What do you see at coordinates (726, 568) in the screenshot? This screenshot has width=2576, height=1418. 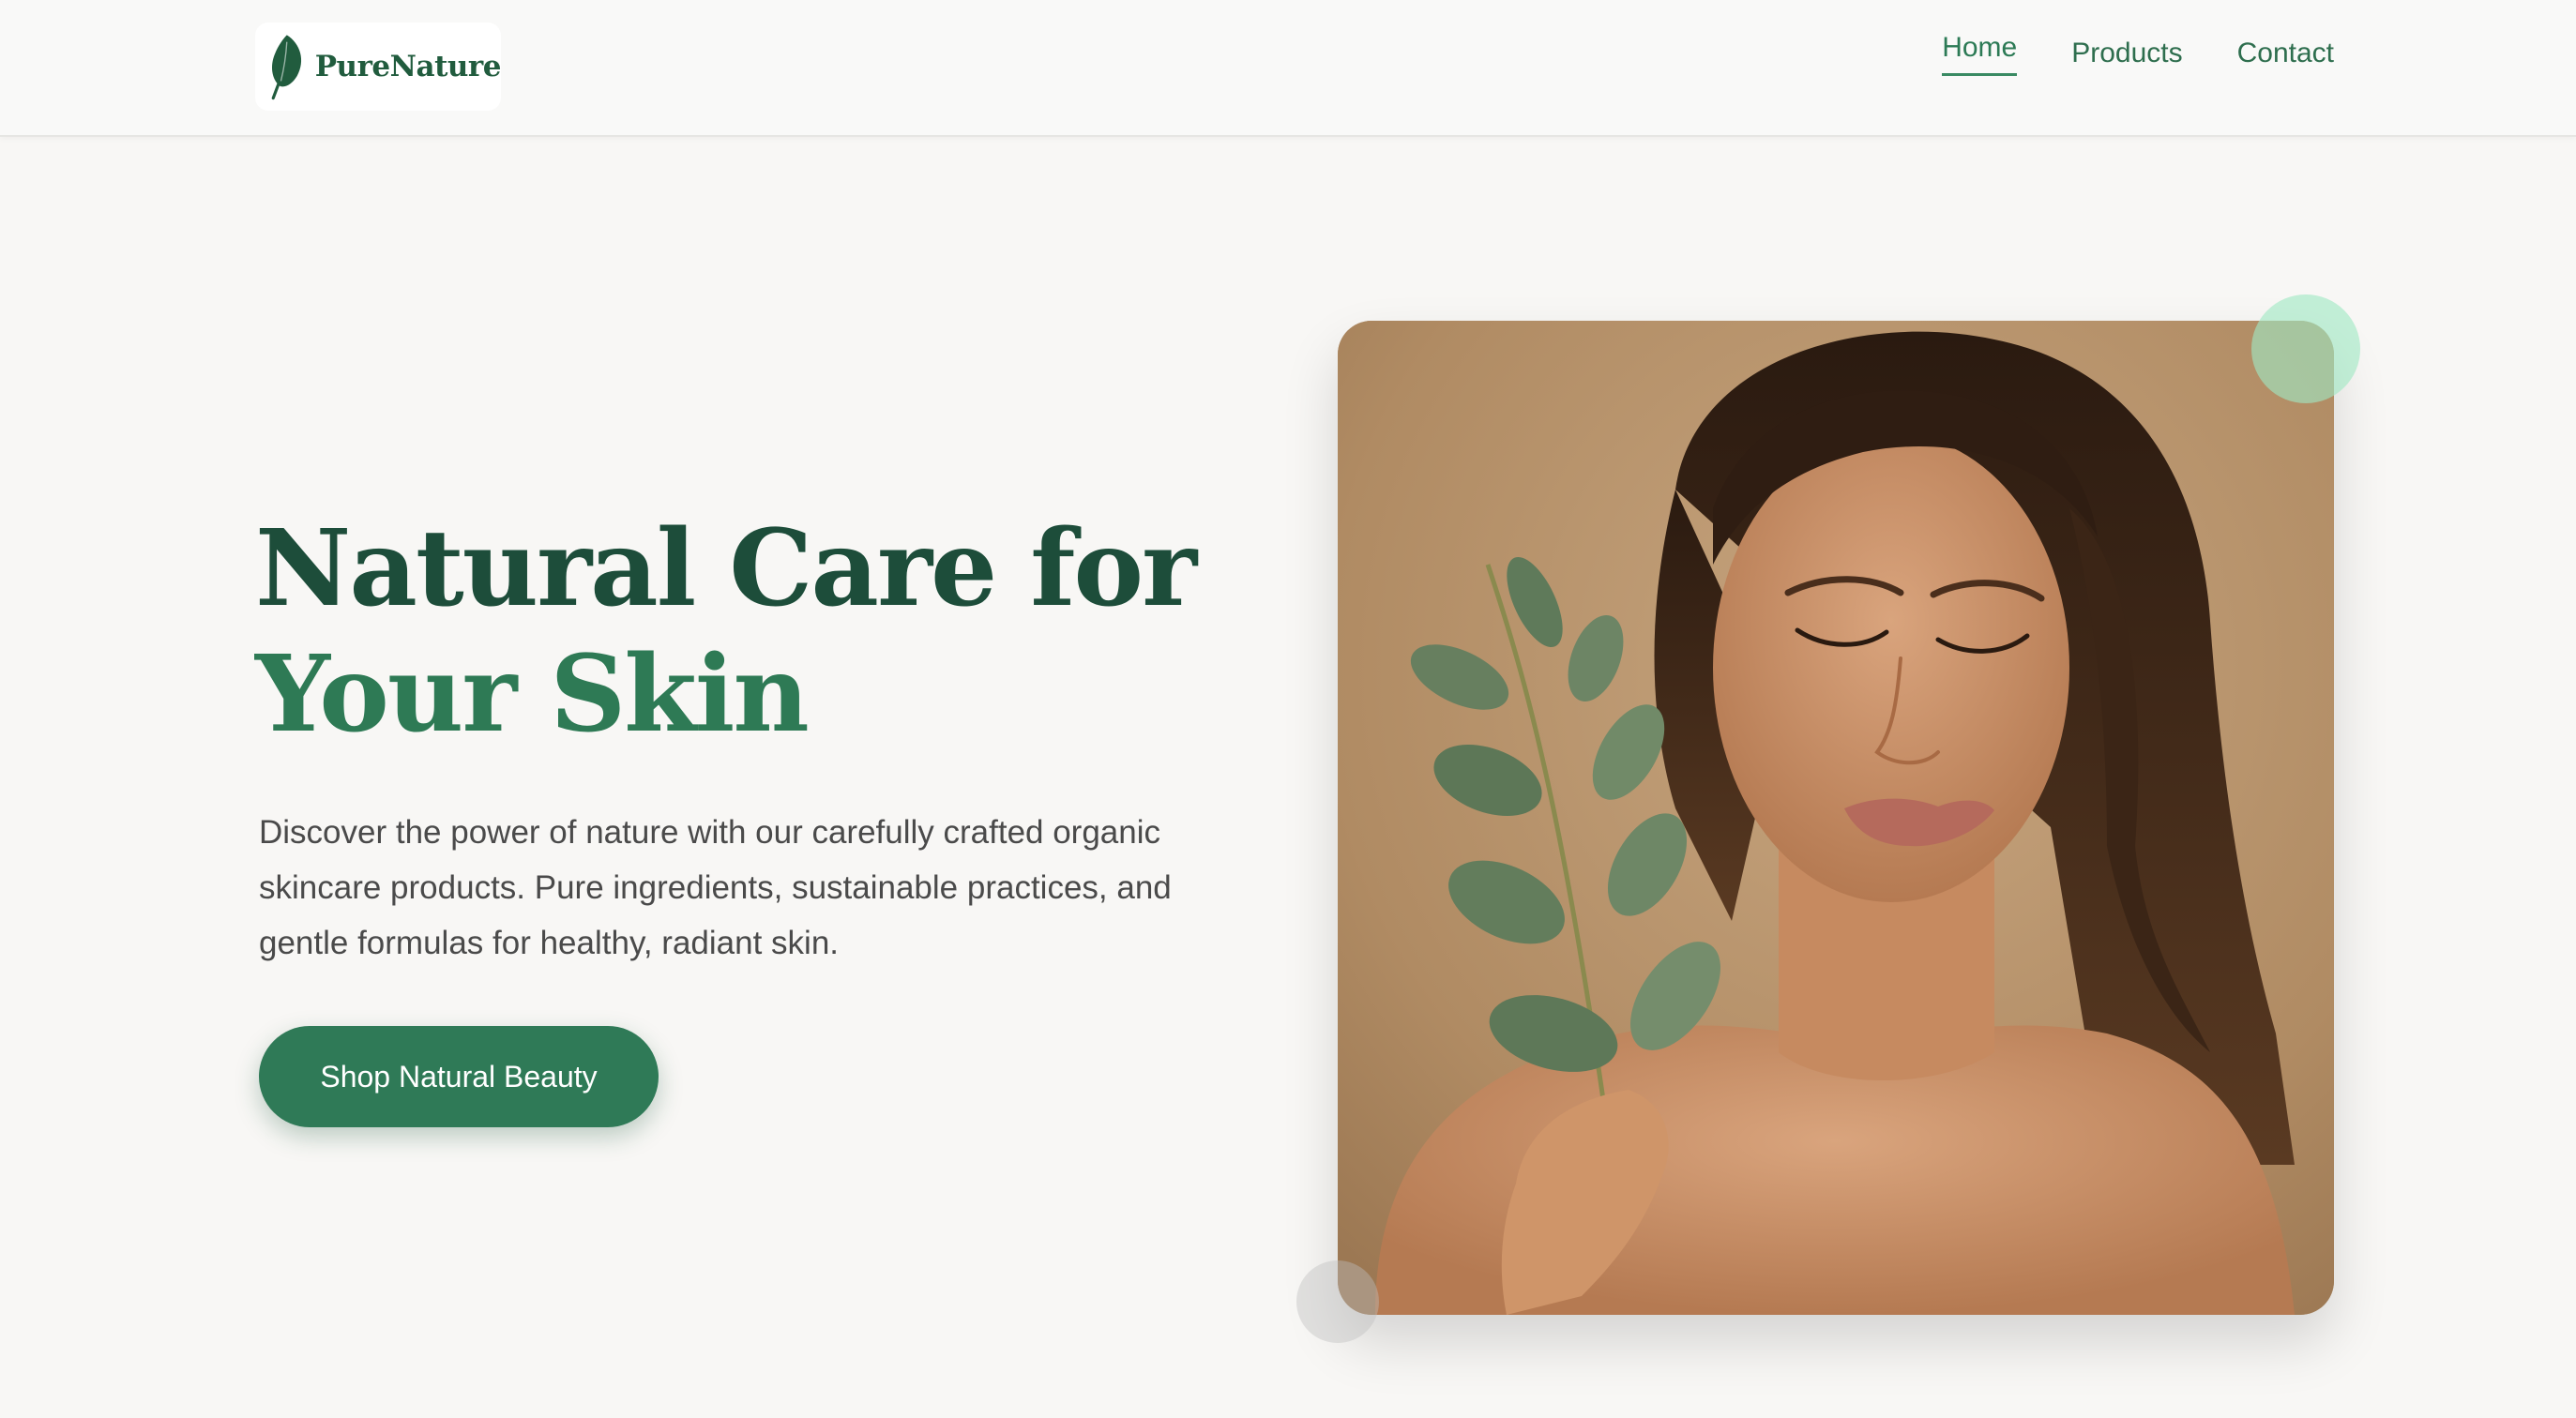 I see `hero-title-line1: Natural Care for` at bounding box center [726, 568].